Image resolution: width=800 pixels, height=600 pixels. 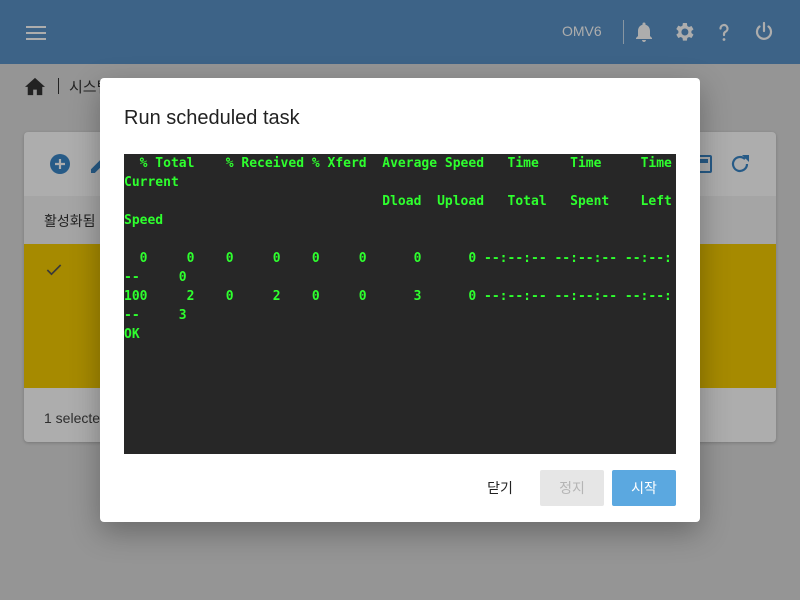 I want to click on stop-button: 정지, so click(x=572, y=488).